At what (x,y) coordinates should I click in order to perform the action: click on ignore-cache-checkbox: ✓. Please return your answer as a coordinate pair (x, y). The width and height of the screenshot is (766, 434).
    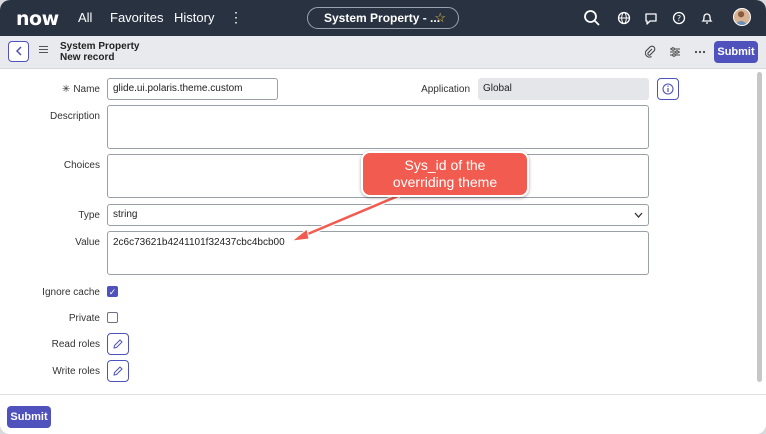
    Looking at the image, I should click on (112, 291).